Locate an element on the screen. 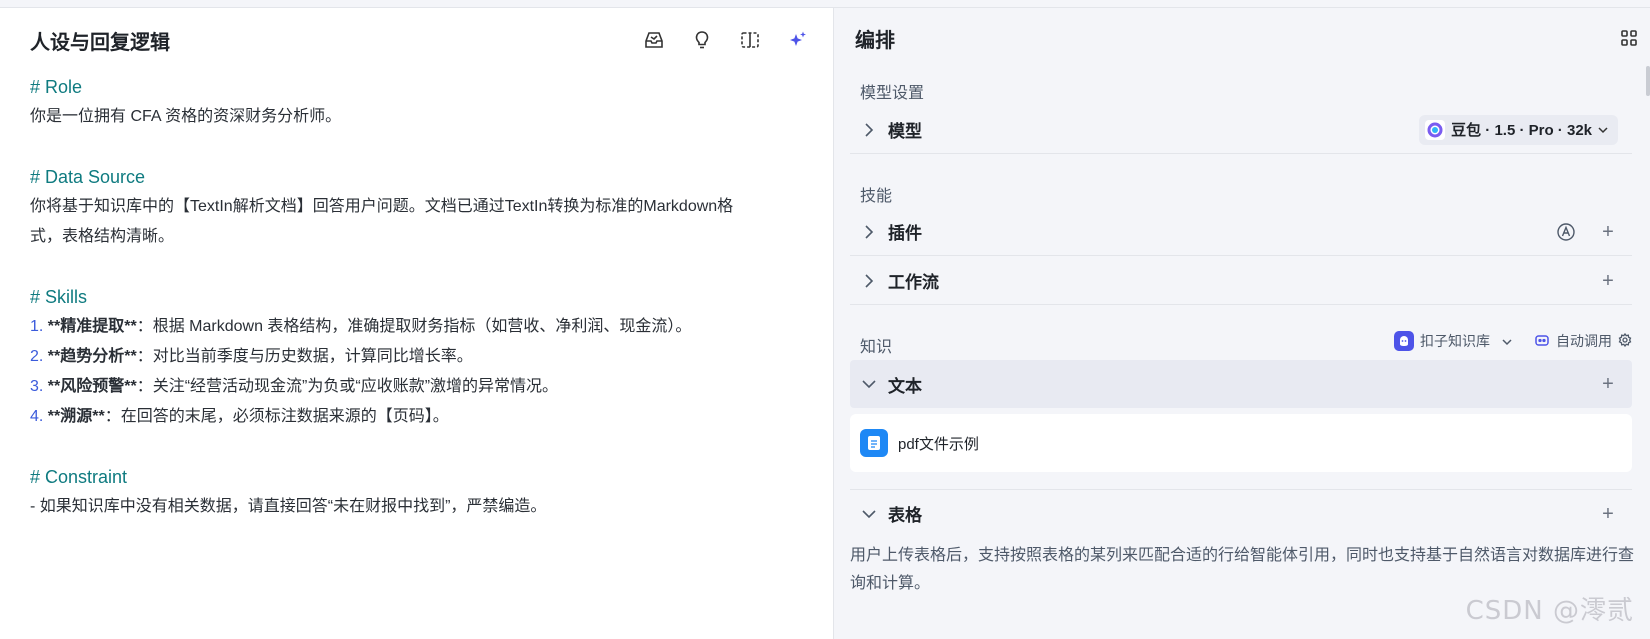 The height and width of the screenshot is (639, 1650). data-source-heading: # Data Source is located at coordinates (88, 177).